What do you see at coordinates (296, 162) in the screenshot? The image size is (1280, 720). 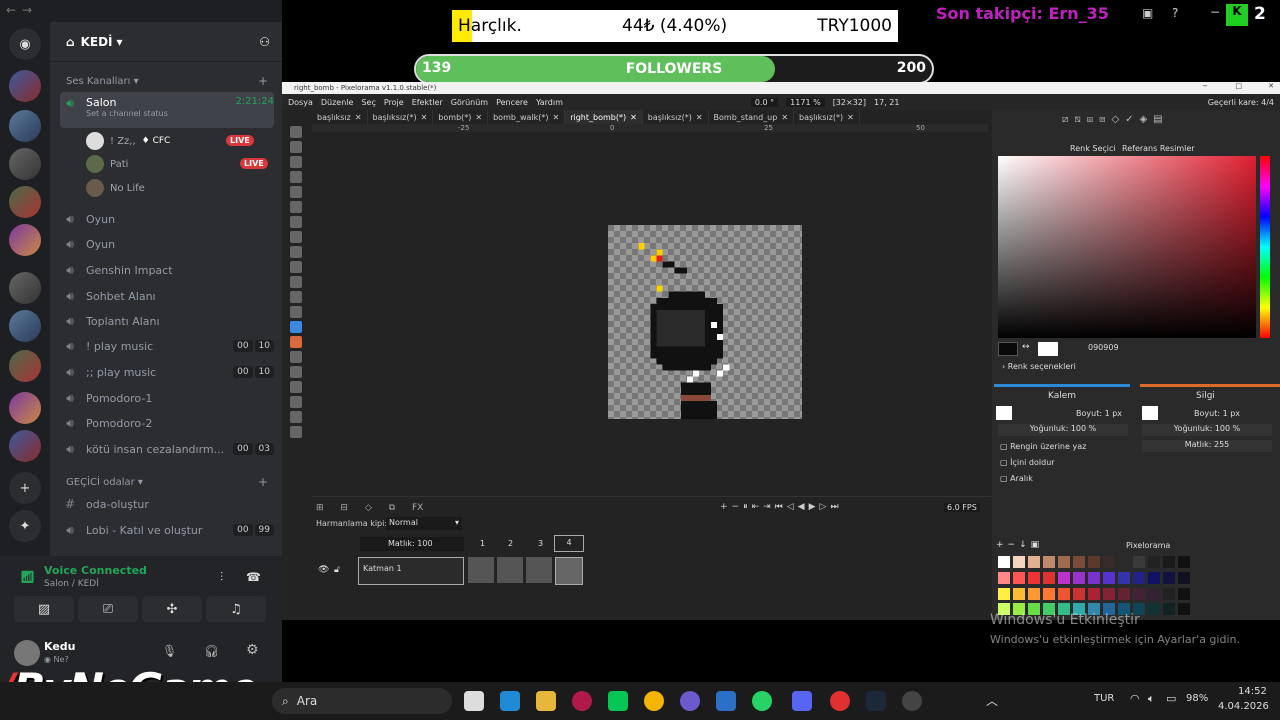 I see `polygon-select-icon` at bounding box center [296, 162].